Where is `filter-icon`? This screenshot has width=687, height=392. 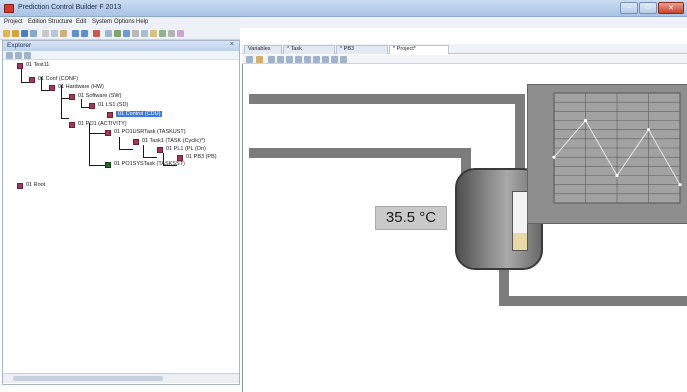
filter-icon is located at coordinates (27, 55).